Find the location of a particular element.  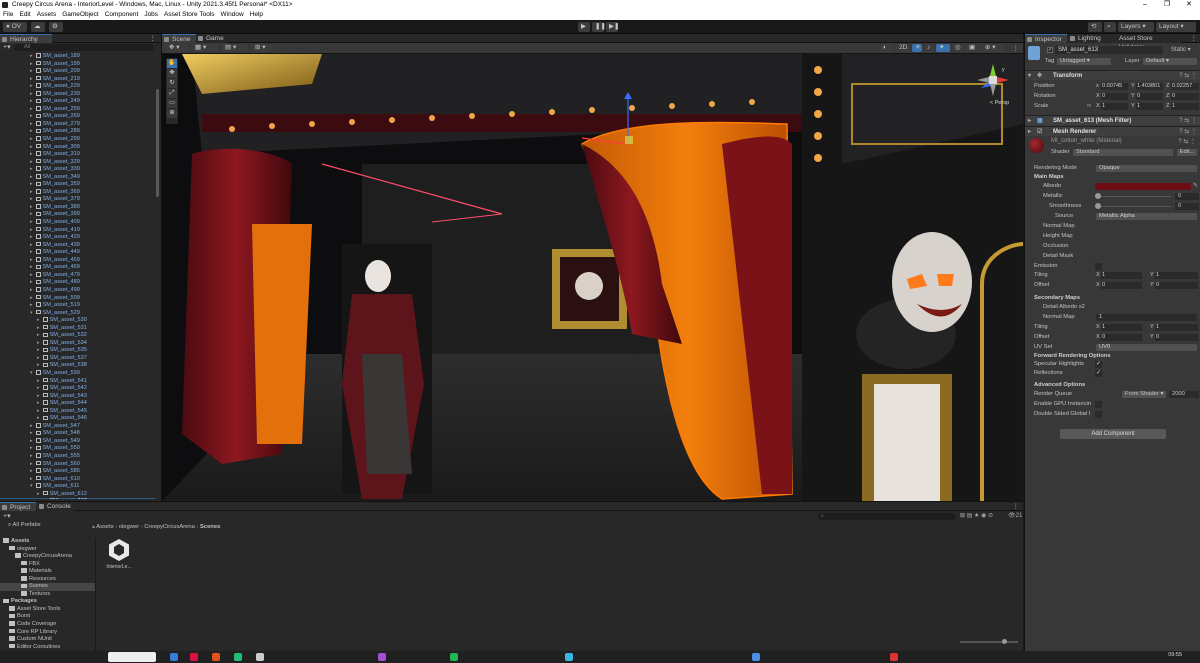

hierarchy-item: ▸ SM_asset_537 is located at coordinates (77, 359).